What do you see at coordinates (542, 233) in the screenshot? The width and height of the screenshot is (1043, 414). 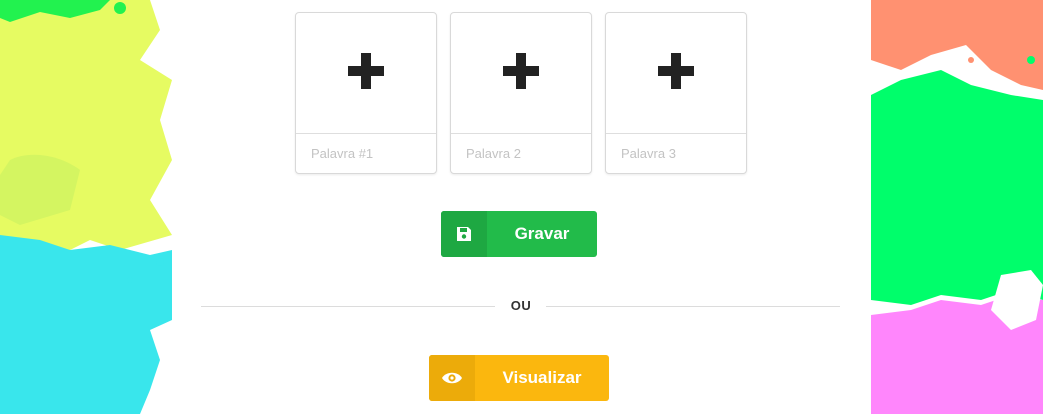 I see `save-button-label: Gravar` at bounding box center [542, 233].